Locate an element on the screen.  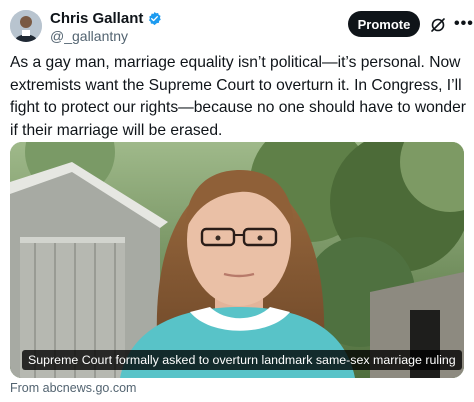
author-name: Chris Gallant is located at coordinates (96, 18).